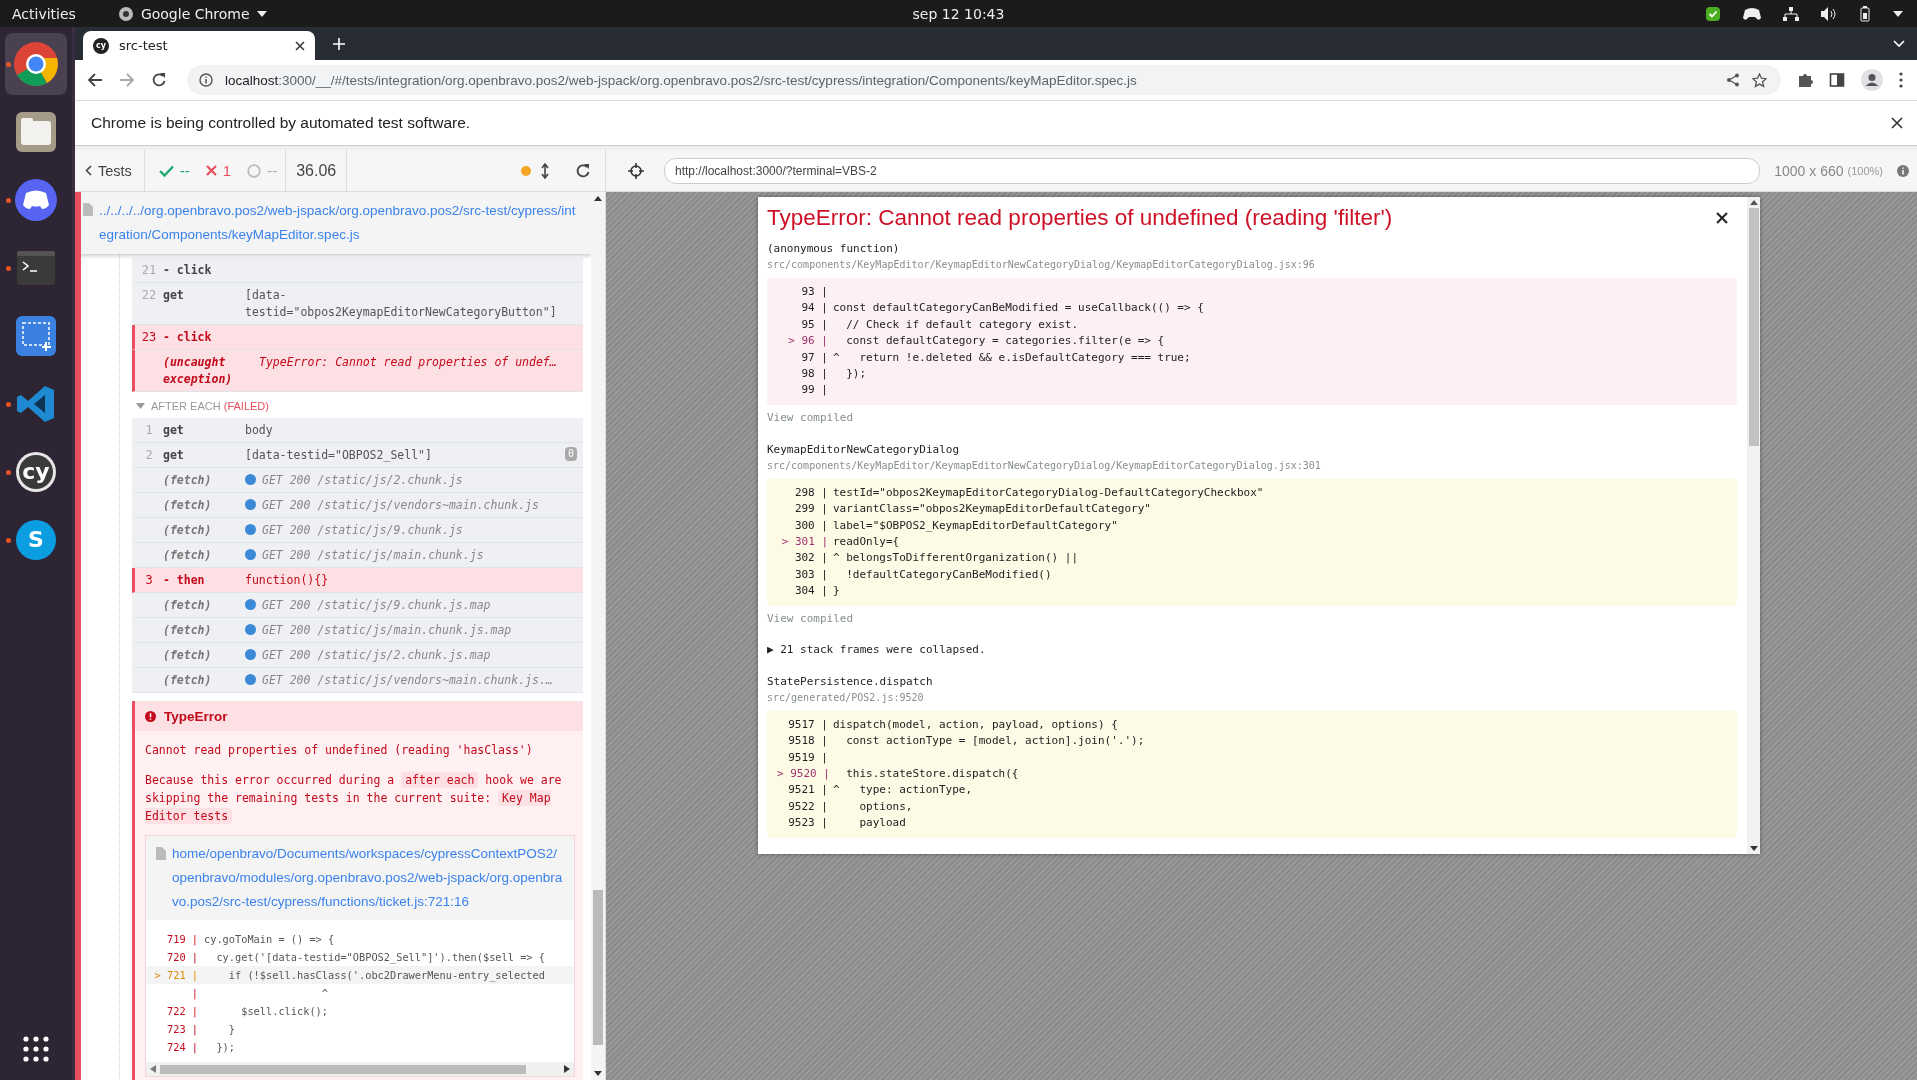  What do you see at coordinates (357, 270) in the screenshot?
I see `command-row: 21 - click` at bounding box center [357, 270].